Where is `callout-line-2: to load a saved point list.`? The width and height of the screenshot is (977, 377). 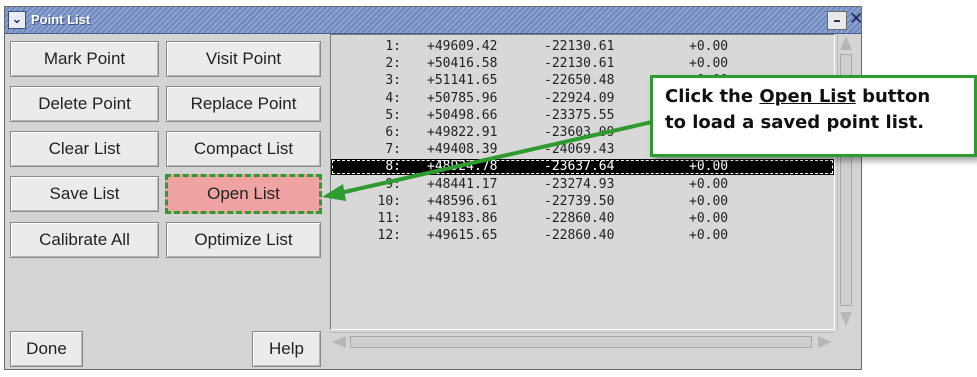 callout-line-2: to load a saved point list. is located at coordinates (795, 122).